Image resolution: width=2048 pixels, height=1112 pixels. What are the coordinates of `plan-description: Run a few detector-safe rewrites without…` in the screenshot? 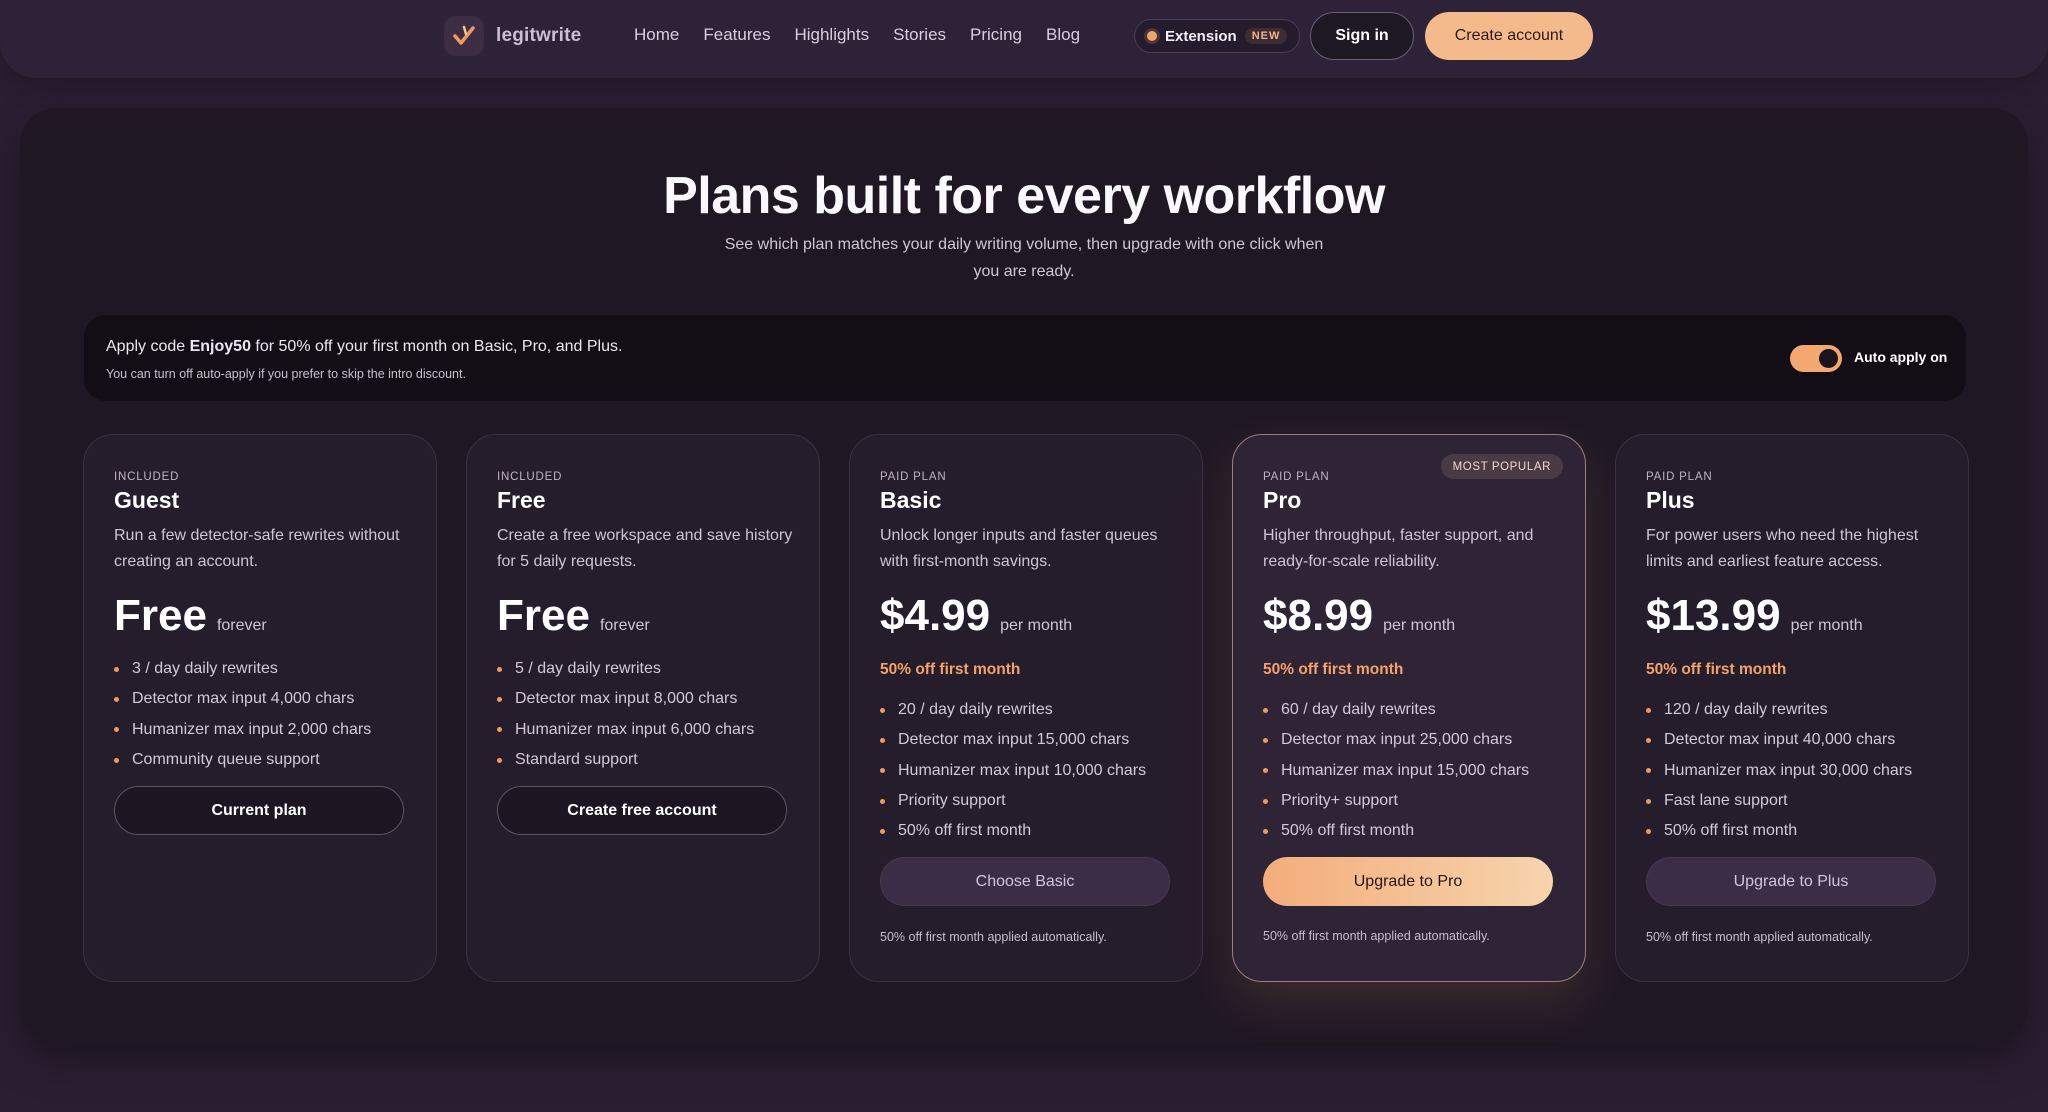 It's located at (257, 548).